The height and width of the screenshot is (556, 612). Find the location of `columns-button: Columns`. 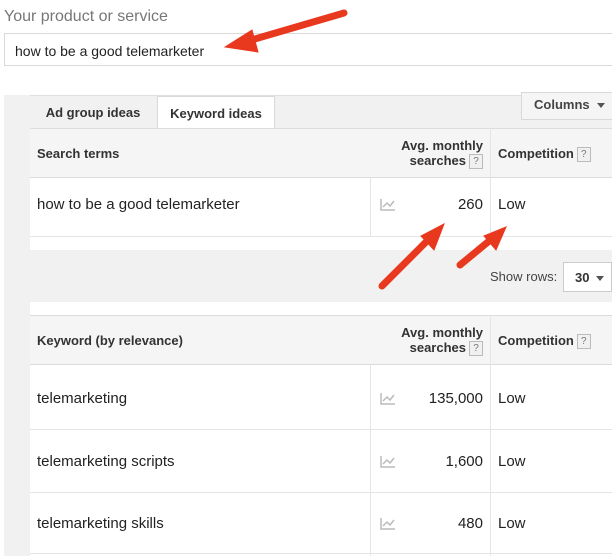

columns-button: Columns is located at coordinates (566, 106).